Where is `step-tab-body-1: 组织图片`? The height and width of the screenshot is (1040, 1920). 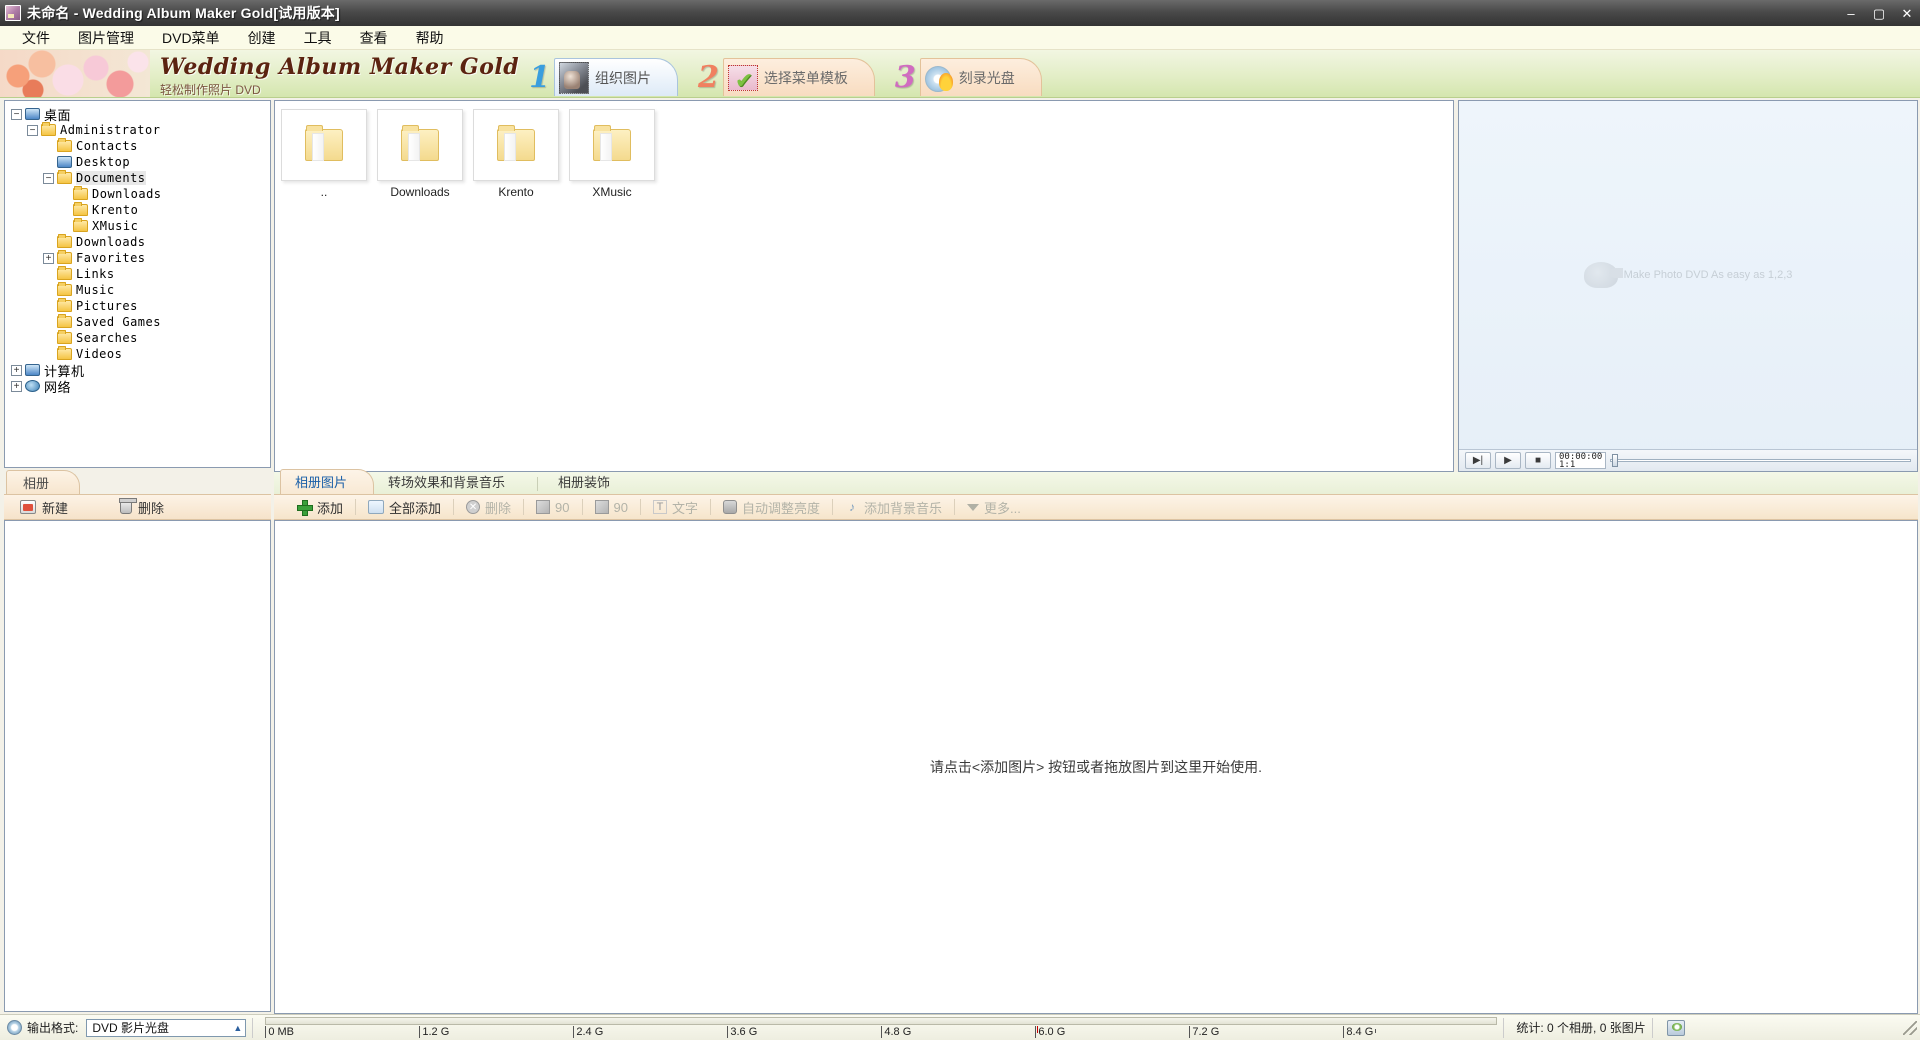 step-tab-body-1: 组织图片 is located at coordinates (616, 77).